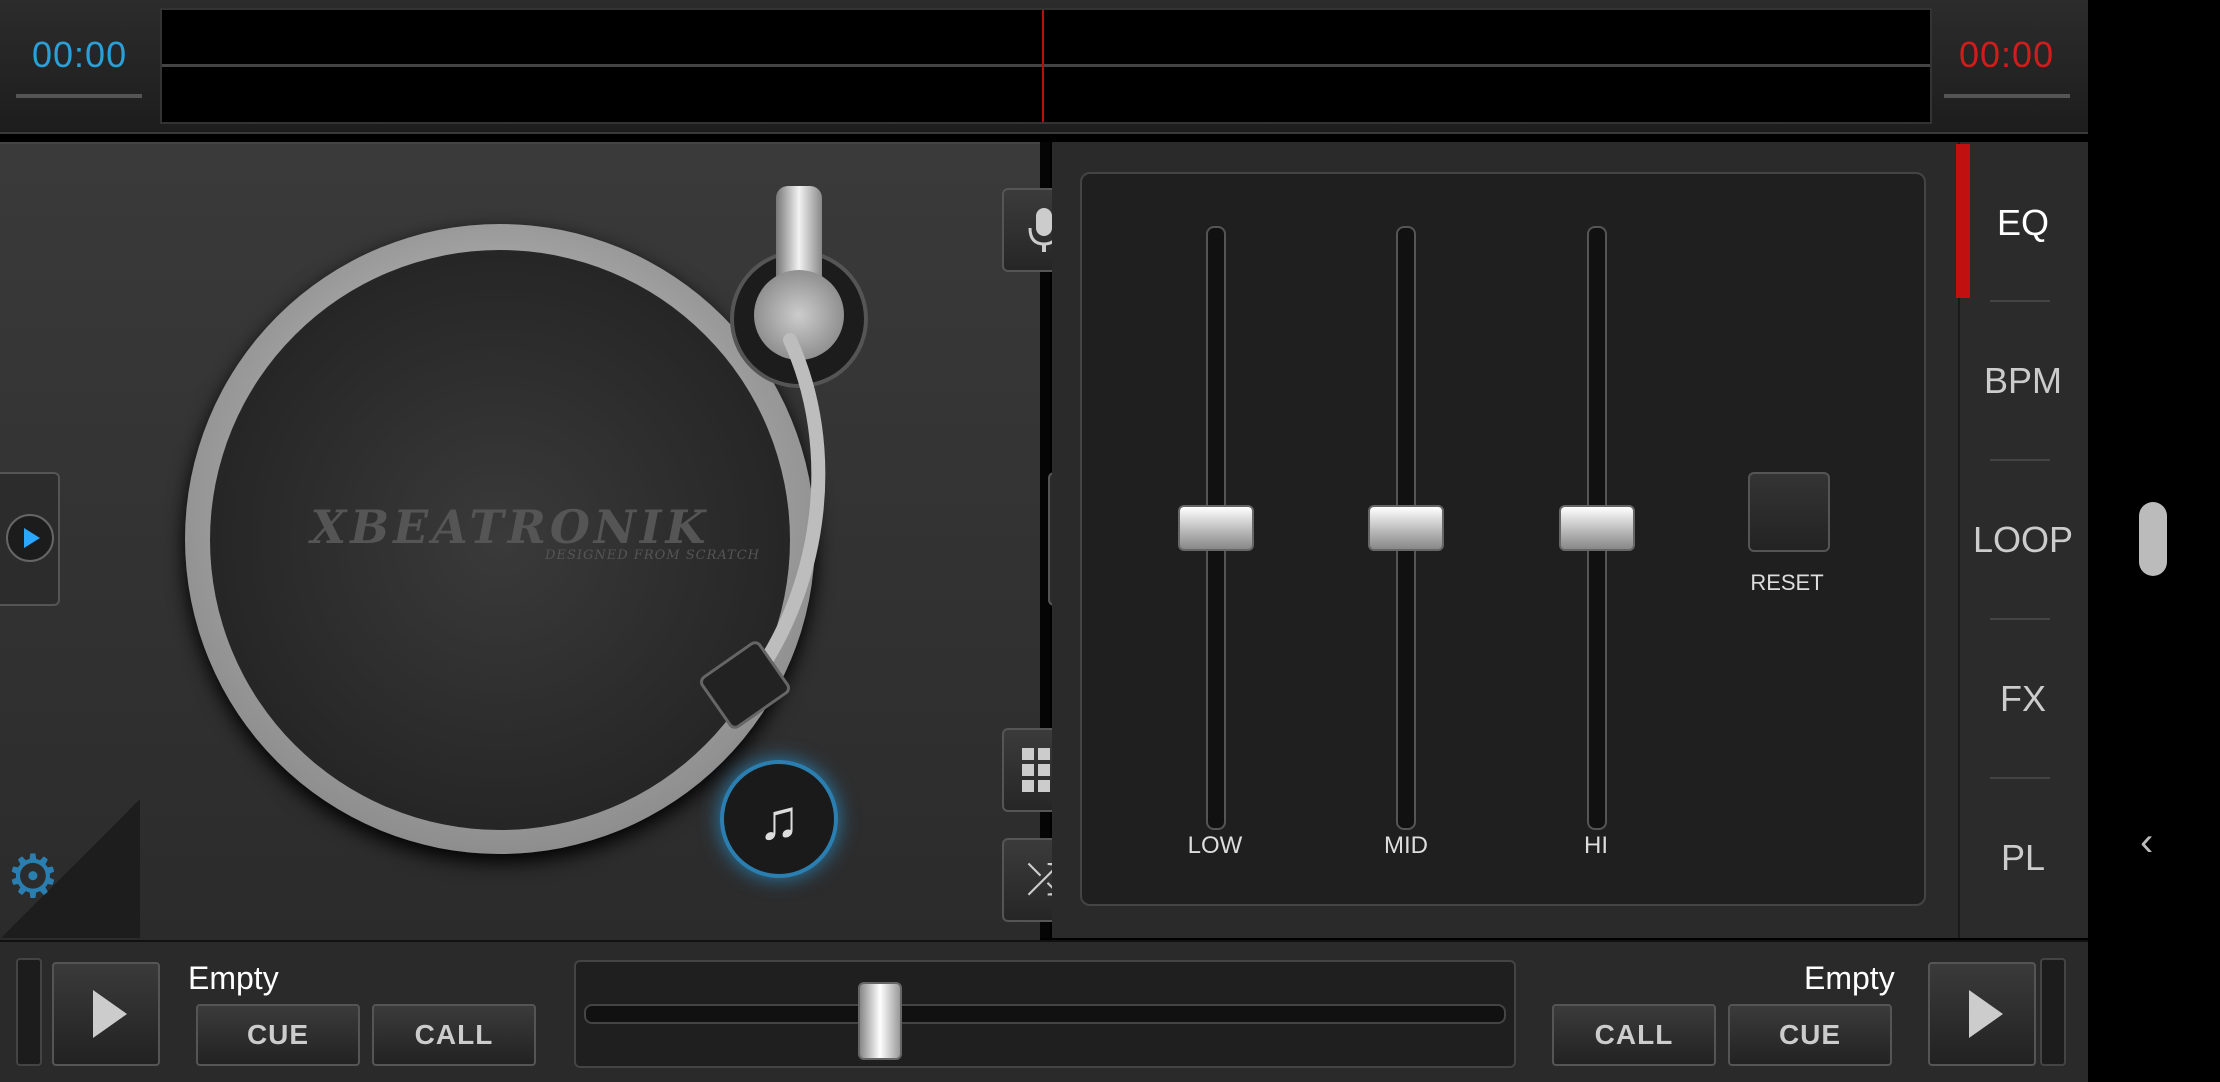 The image size is (2220, 1082). I want to click on left-play-button, so click(106, 1014).